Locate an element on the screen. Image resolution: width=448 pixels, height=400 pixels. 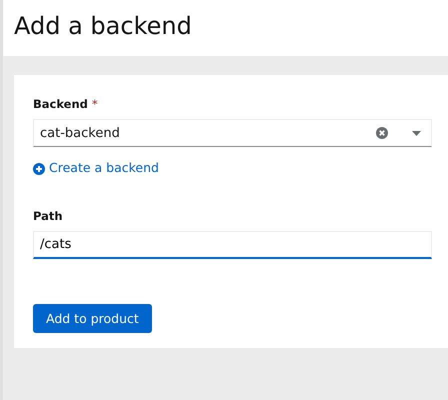
clear-icon is located at coordinates (382, 133).